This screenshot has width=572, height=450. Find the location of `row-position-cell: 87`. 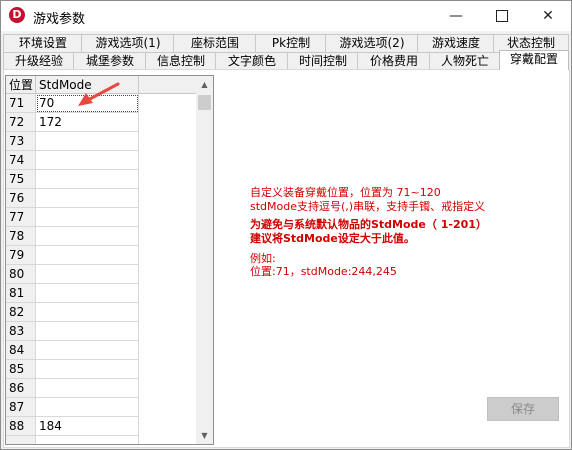

row-position-cell: 87 is located at coordinates (21, 407).